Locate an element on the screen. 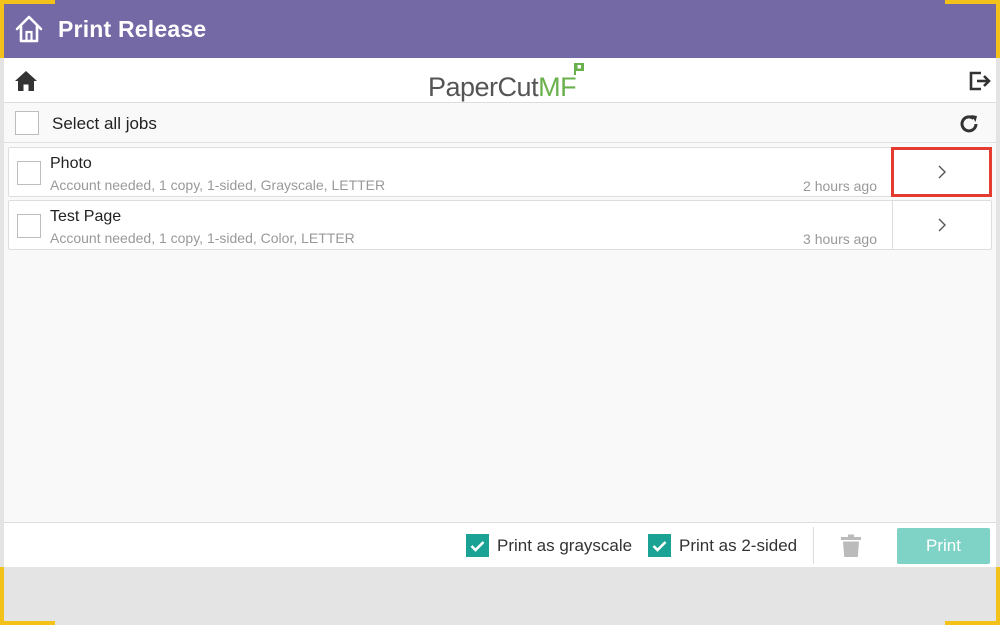  logo-flag-icon is located at coordinates (579, 69).